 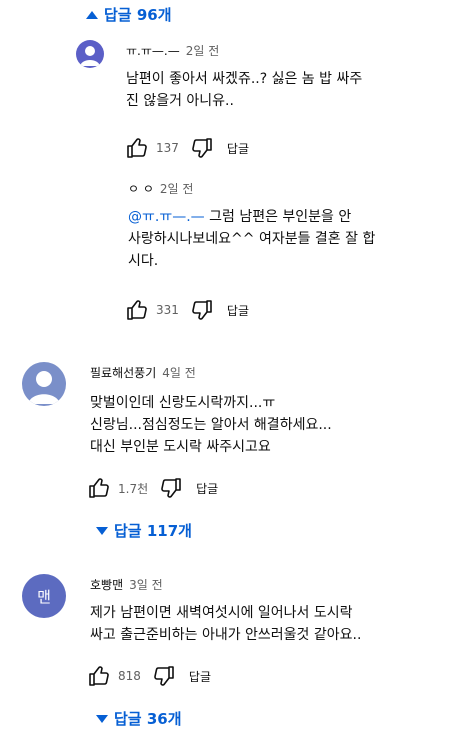 What do you see at coordinates (126, 584) in the screenshot?
I see `comment-header: 호빵맨 3일 전` at bounding box center [126, 584].